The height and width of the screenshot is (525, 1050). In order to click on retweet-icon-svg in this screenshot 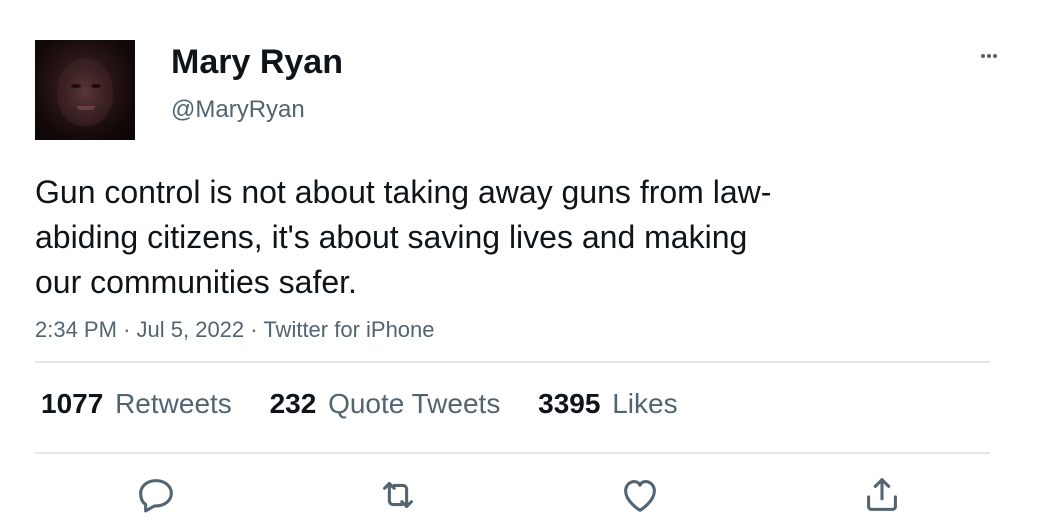, I will do `click(398, 495)`.